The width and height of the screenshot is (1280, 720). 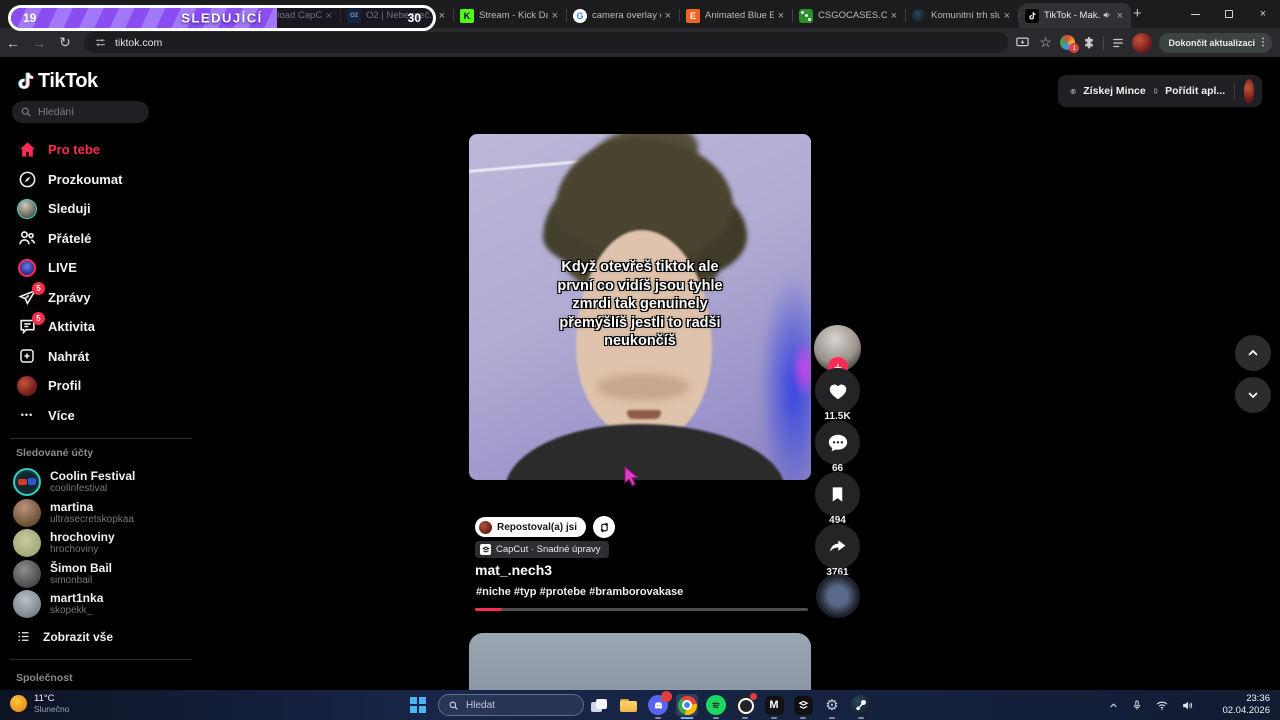 What do you see at coordinates (837, 546) in the screenshot?
I see `share-button` at bounding box center [837, 546].